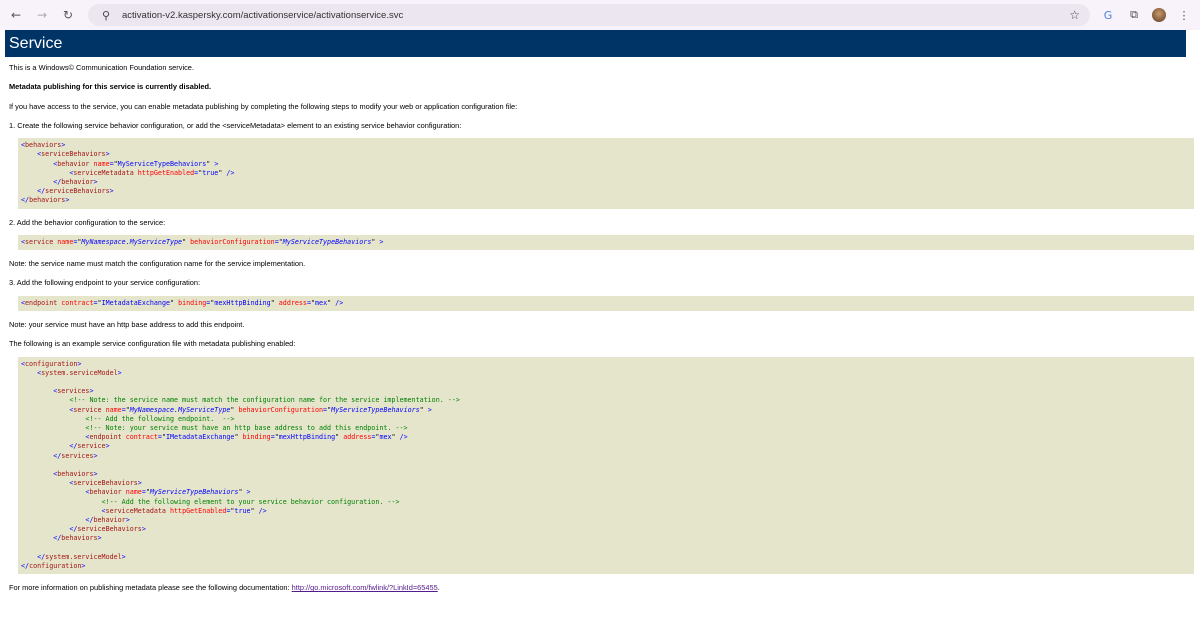 The image size is (1200, 623). I want to click on reload-icon: ↻, so click(68, 15).